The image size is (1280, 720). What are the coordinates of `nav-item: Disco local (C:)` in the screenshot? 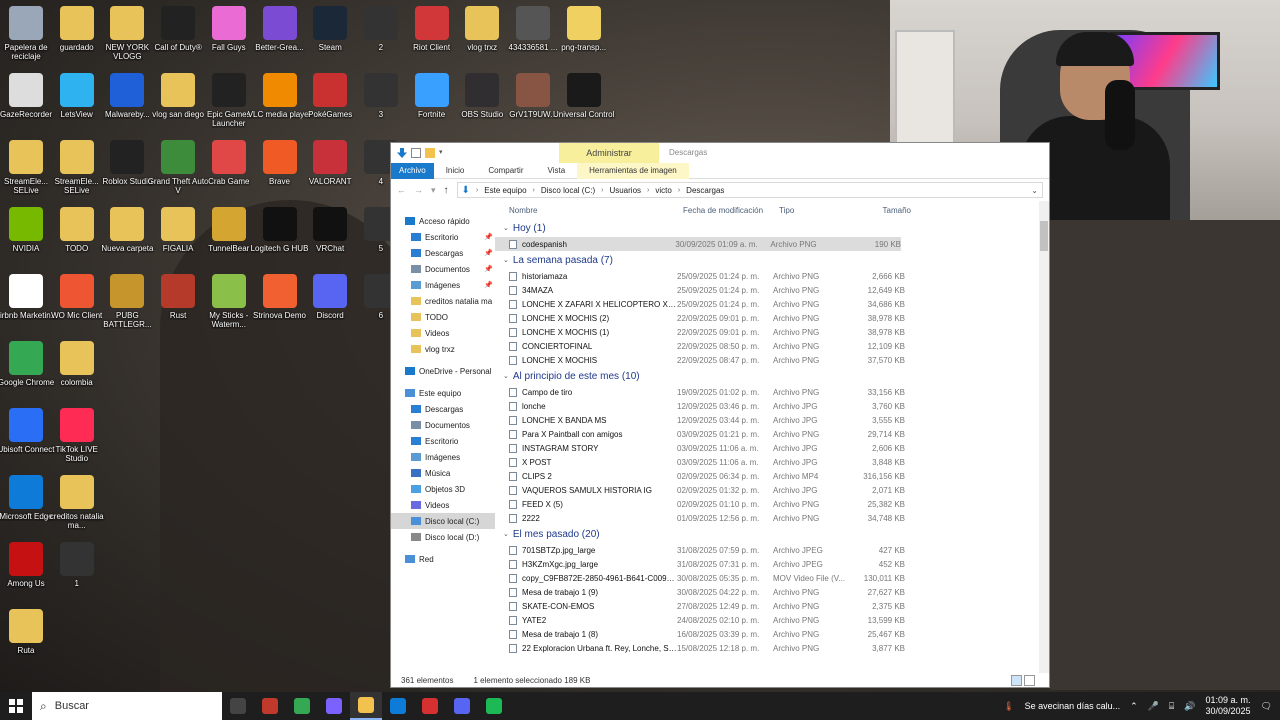 It's located at (443, 521).